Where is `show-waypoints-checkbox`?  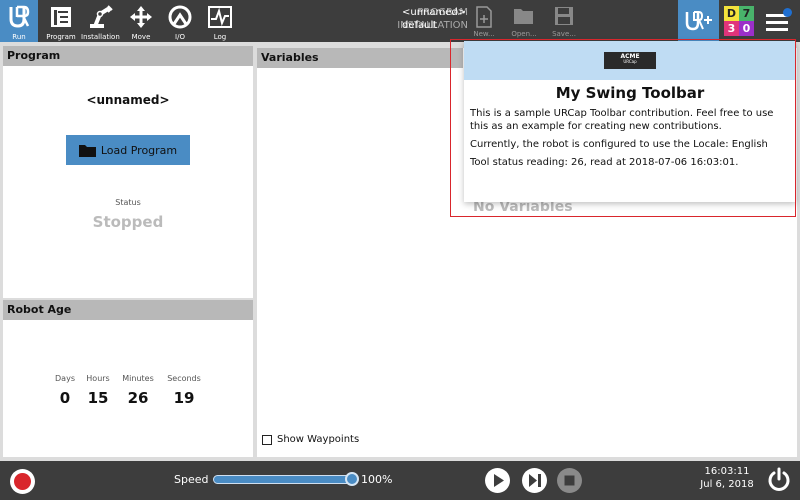
show-waypoints-checkbox is located at coordinates (267, 439).